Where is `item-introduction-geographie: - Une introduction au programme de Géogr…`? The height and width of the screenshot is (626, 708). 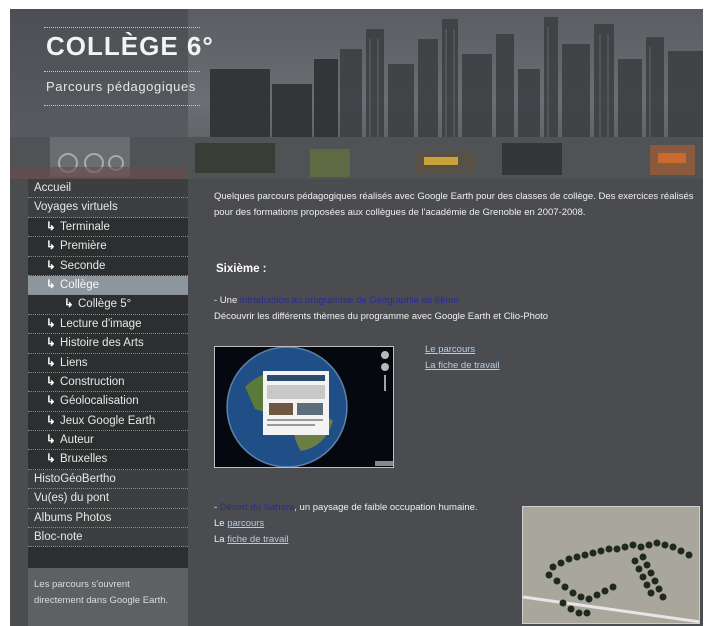 item-introduction-geographie: - Une introduction au programme de Géogr… is located at coordinates (456, 309).